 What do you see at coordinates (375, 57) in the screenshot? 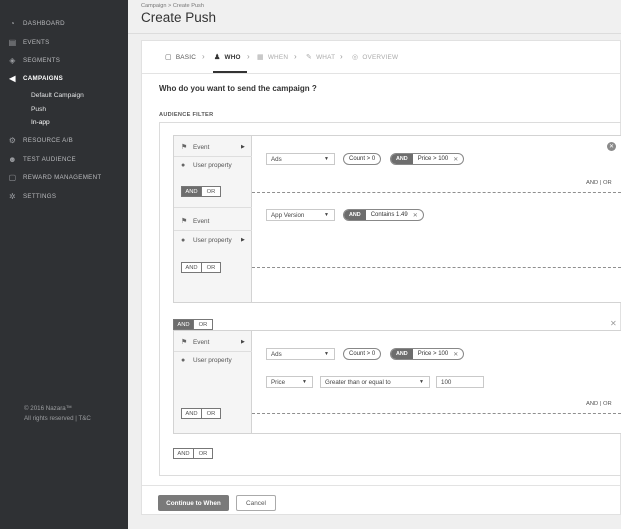
I see `step-overview: ◎ OVERVIEW` at bounding box center [375, 57].